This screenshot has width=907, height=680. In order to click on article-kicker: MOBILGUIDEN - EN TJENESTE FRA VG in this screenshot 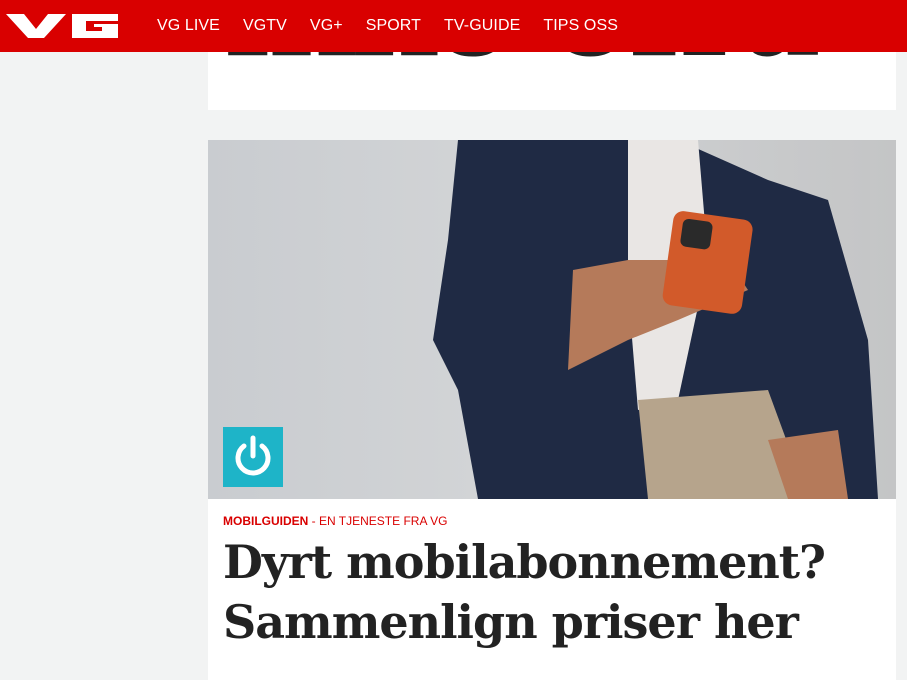, I will do `click(335, 521)`.